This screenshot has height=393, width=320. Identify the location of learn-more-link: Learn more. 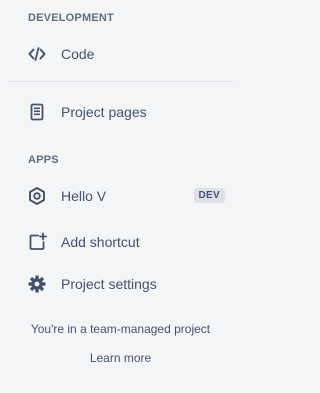
(120, 358).